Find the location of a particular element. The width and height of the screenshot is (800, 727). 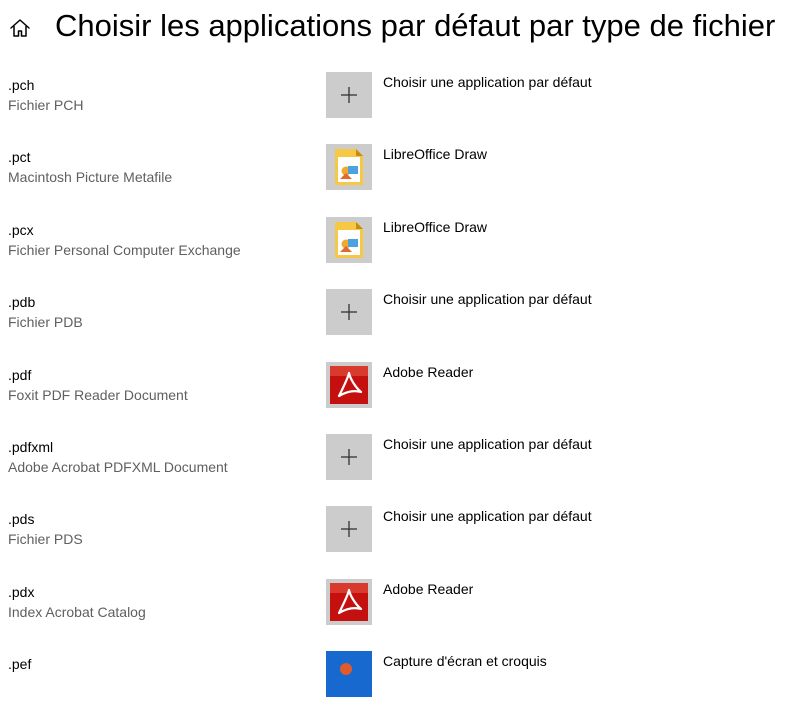

file-type-row: .pef Capture d'écran et croquis is located at coordinates (400, 689).